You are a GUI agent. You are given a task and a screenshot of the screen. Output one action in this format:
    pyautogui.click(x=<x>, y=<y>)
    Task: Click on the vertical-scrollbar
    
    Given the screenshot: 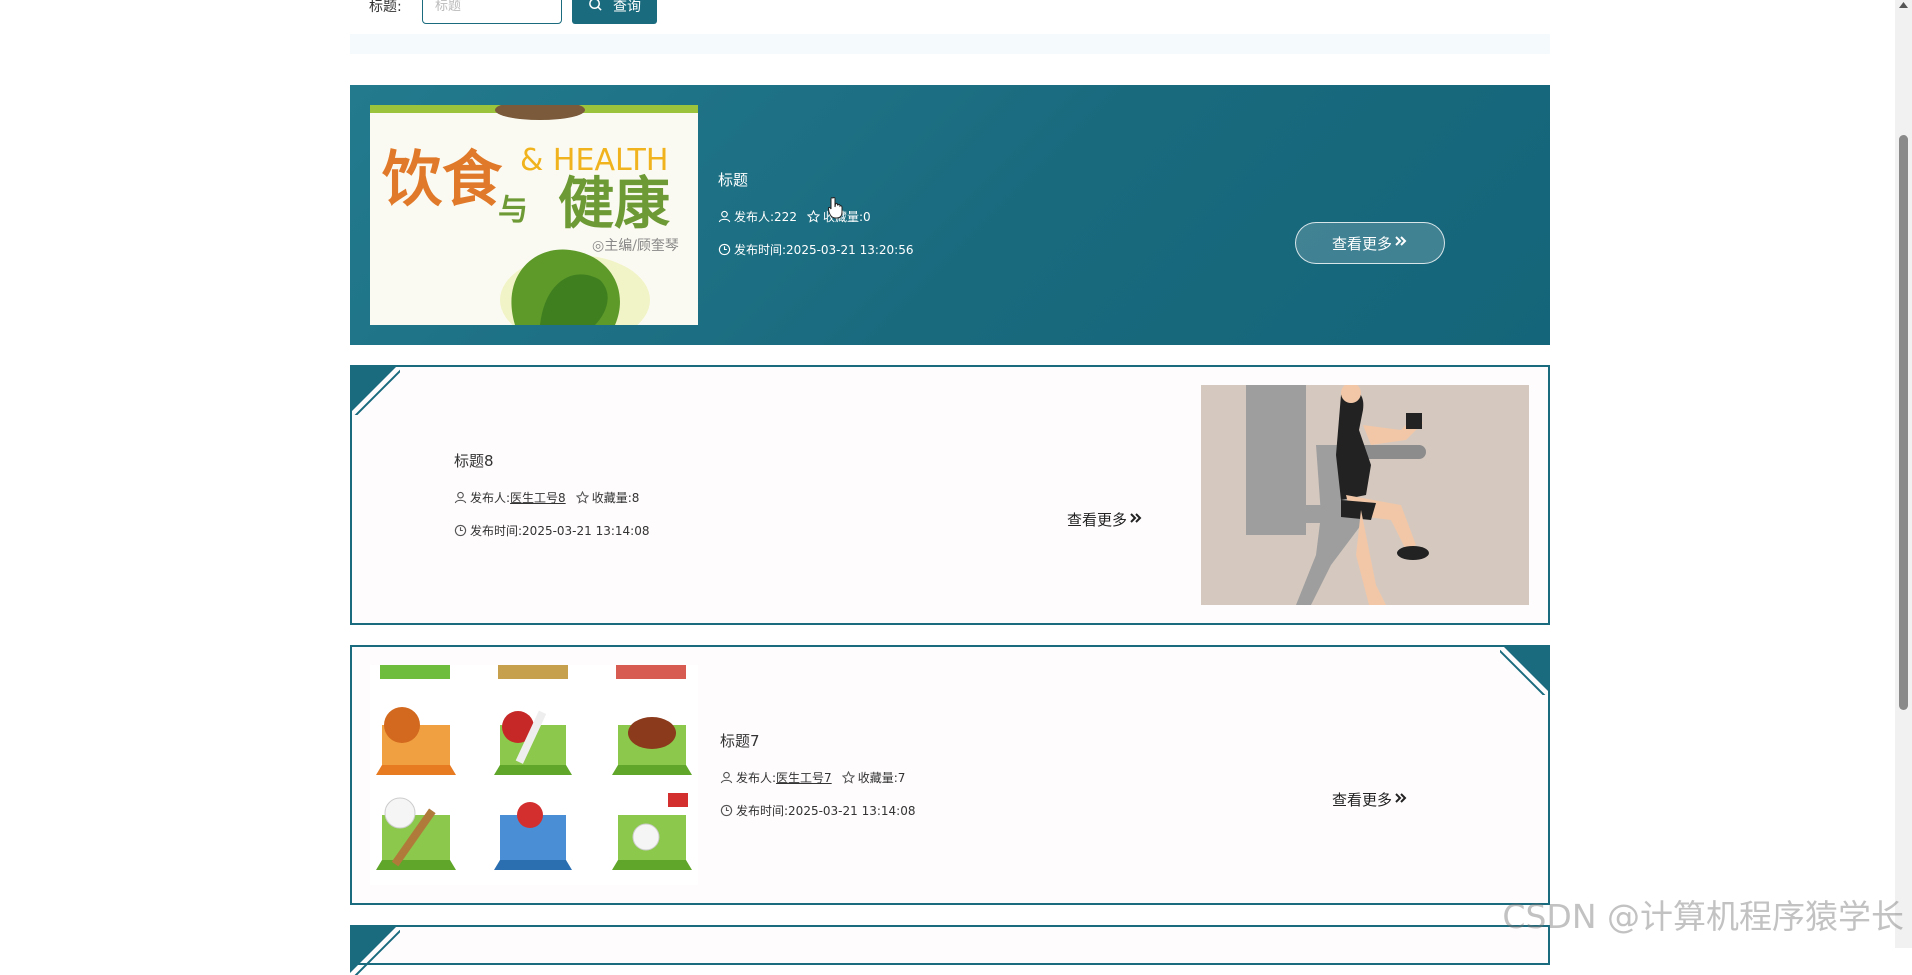 What is the action you would take?
    pyautogui.click(x=1903, y=474)
    